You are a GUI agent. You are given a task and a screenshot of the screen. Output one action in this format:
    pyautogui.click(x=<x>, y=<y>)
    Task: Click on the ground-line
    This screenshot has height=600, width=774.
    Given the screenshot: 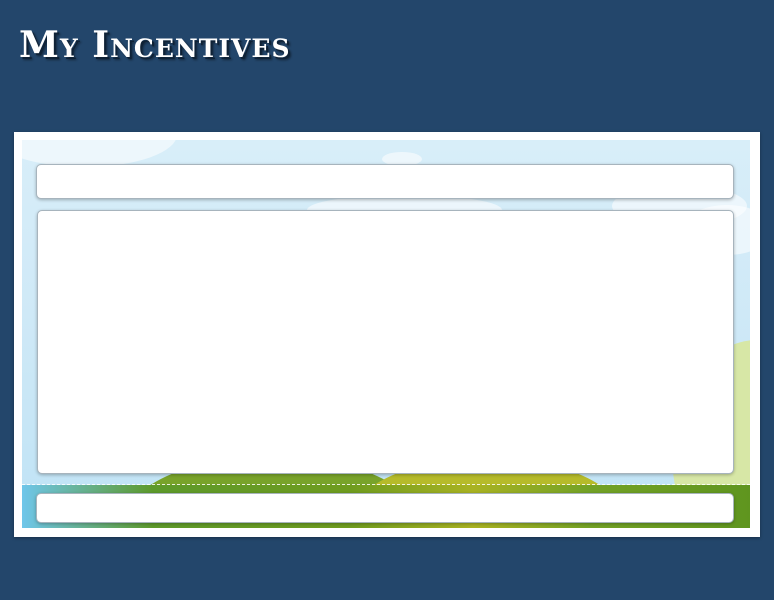 What is the action you would take?
    pyautogui.click(x=386, y=484)
    